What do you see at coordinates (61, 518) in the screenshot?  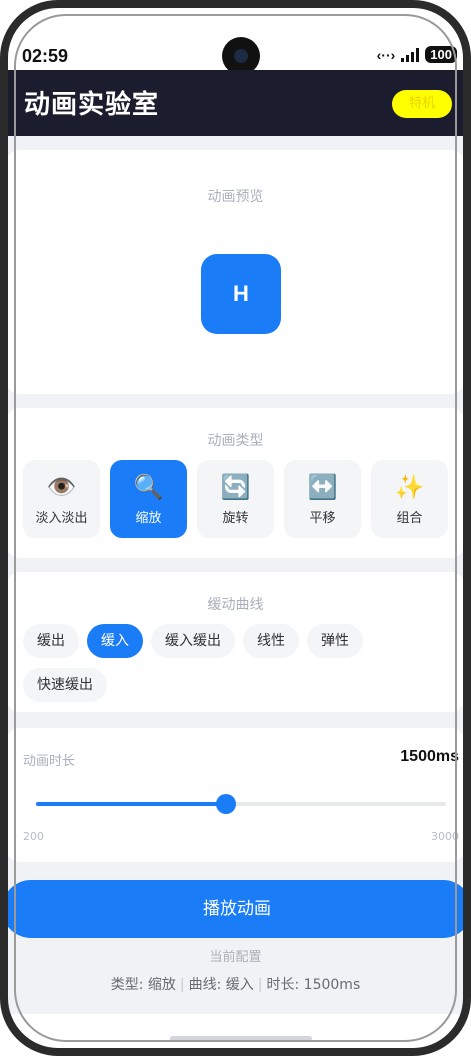 I see `type-option-label: 淡入淡出` at bounding box center [61, 518].